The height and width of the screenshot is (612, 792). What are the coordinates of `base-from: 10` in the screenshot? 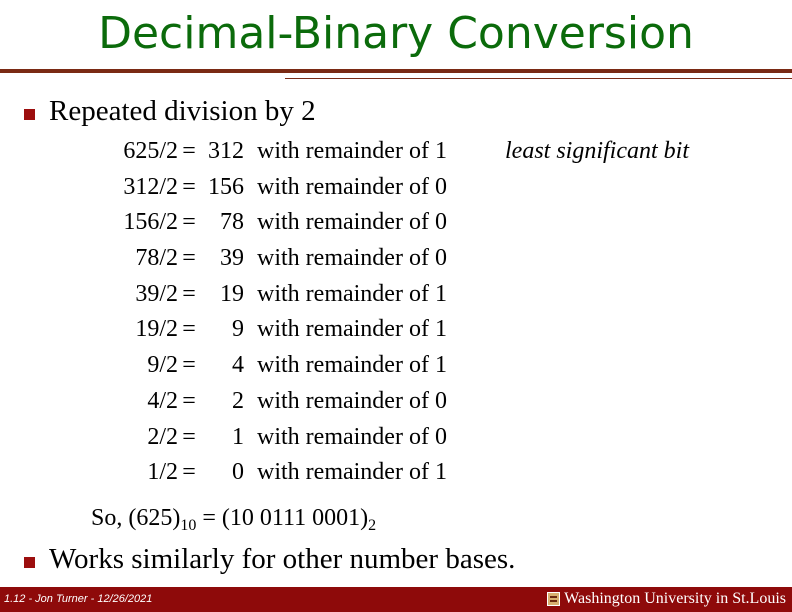 It's located at (188, 525).